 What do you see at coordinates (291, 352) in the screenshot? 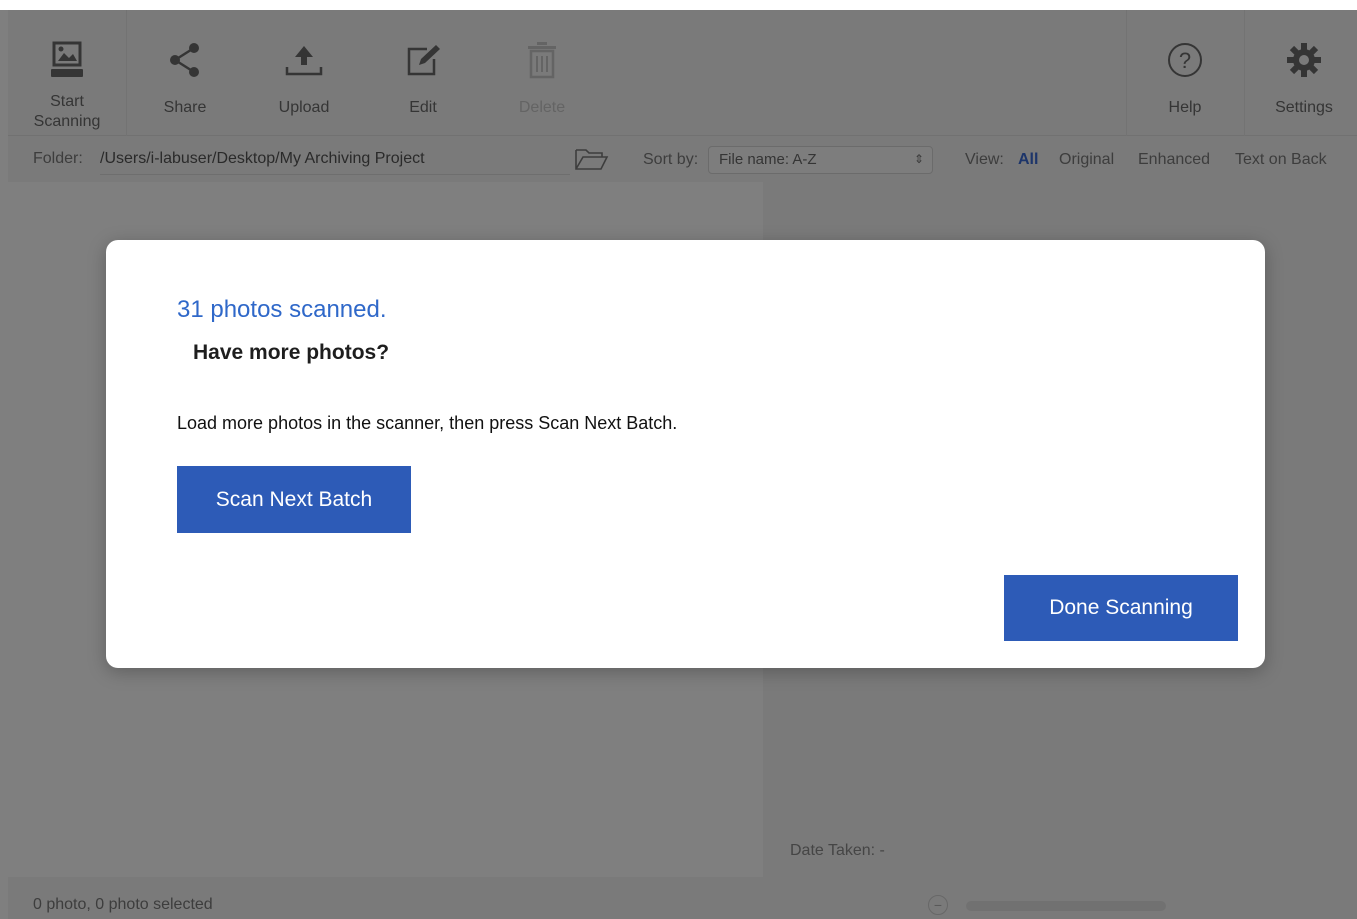
I see `more-photos-question: Have more photos?` at bounding box center [291, 352].